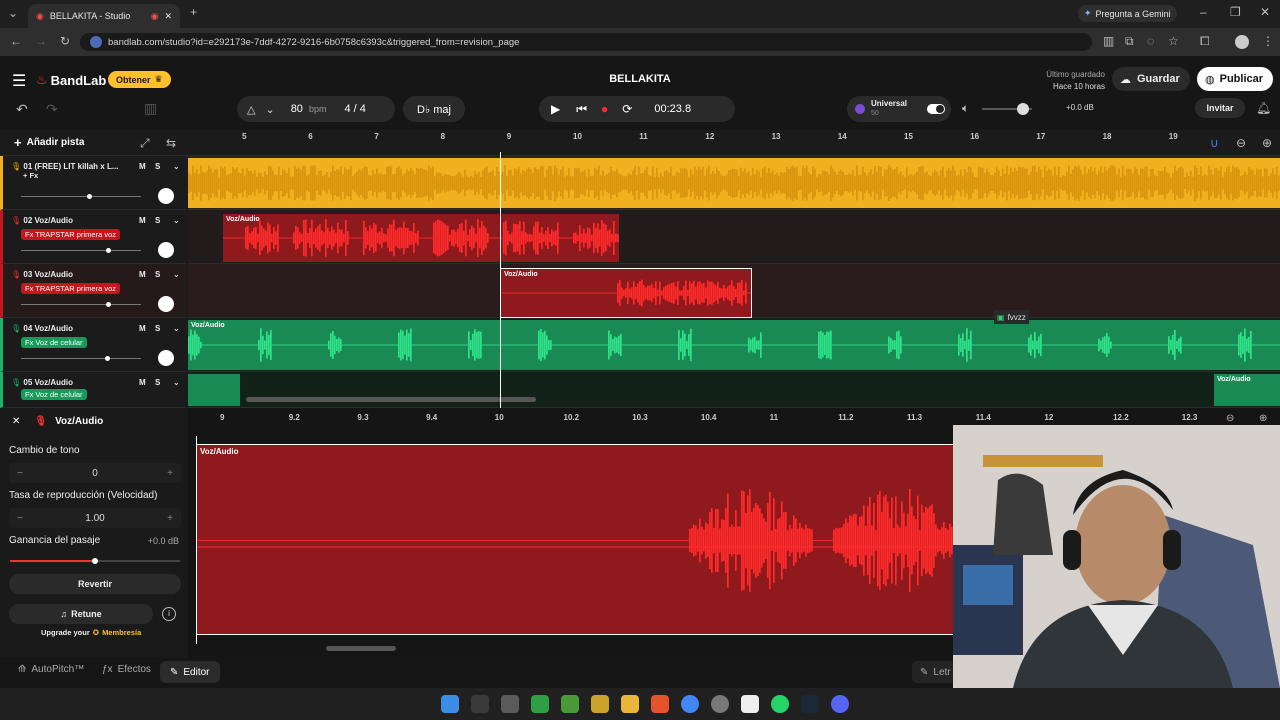 The image size is (1280, 720). I want to click on lane-04: Voz/Audio ▣ fvvzz, so click(734, 341).